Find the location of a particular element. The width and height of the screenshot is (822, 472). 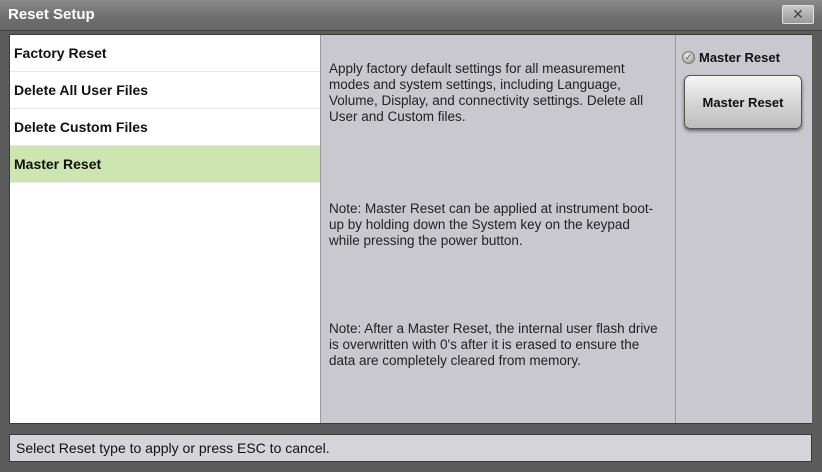

window-title: Reset Setup is located at coordinates (51, 14).